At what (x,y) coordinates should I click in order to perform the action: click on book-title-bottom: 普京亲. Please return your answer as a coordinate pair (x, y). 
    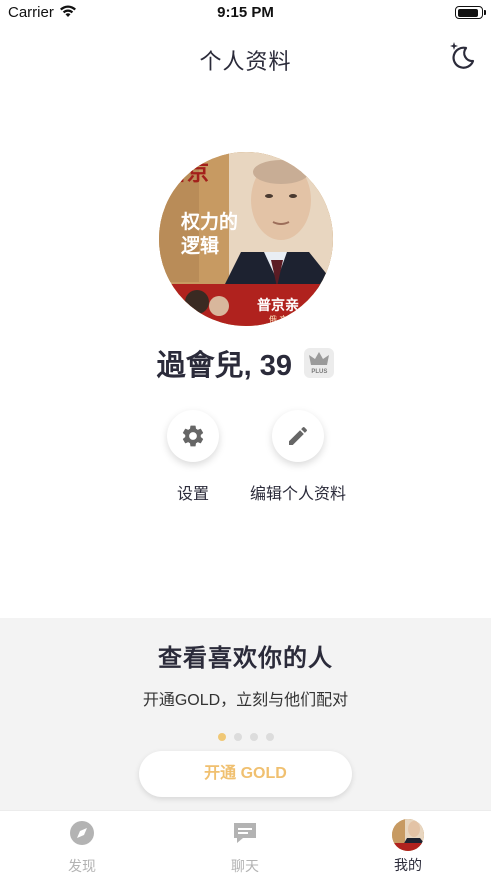
    Looking at the image, I should click on (278, 305).